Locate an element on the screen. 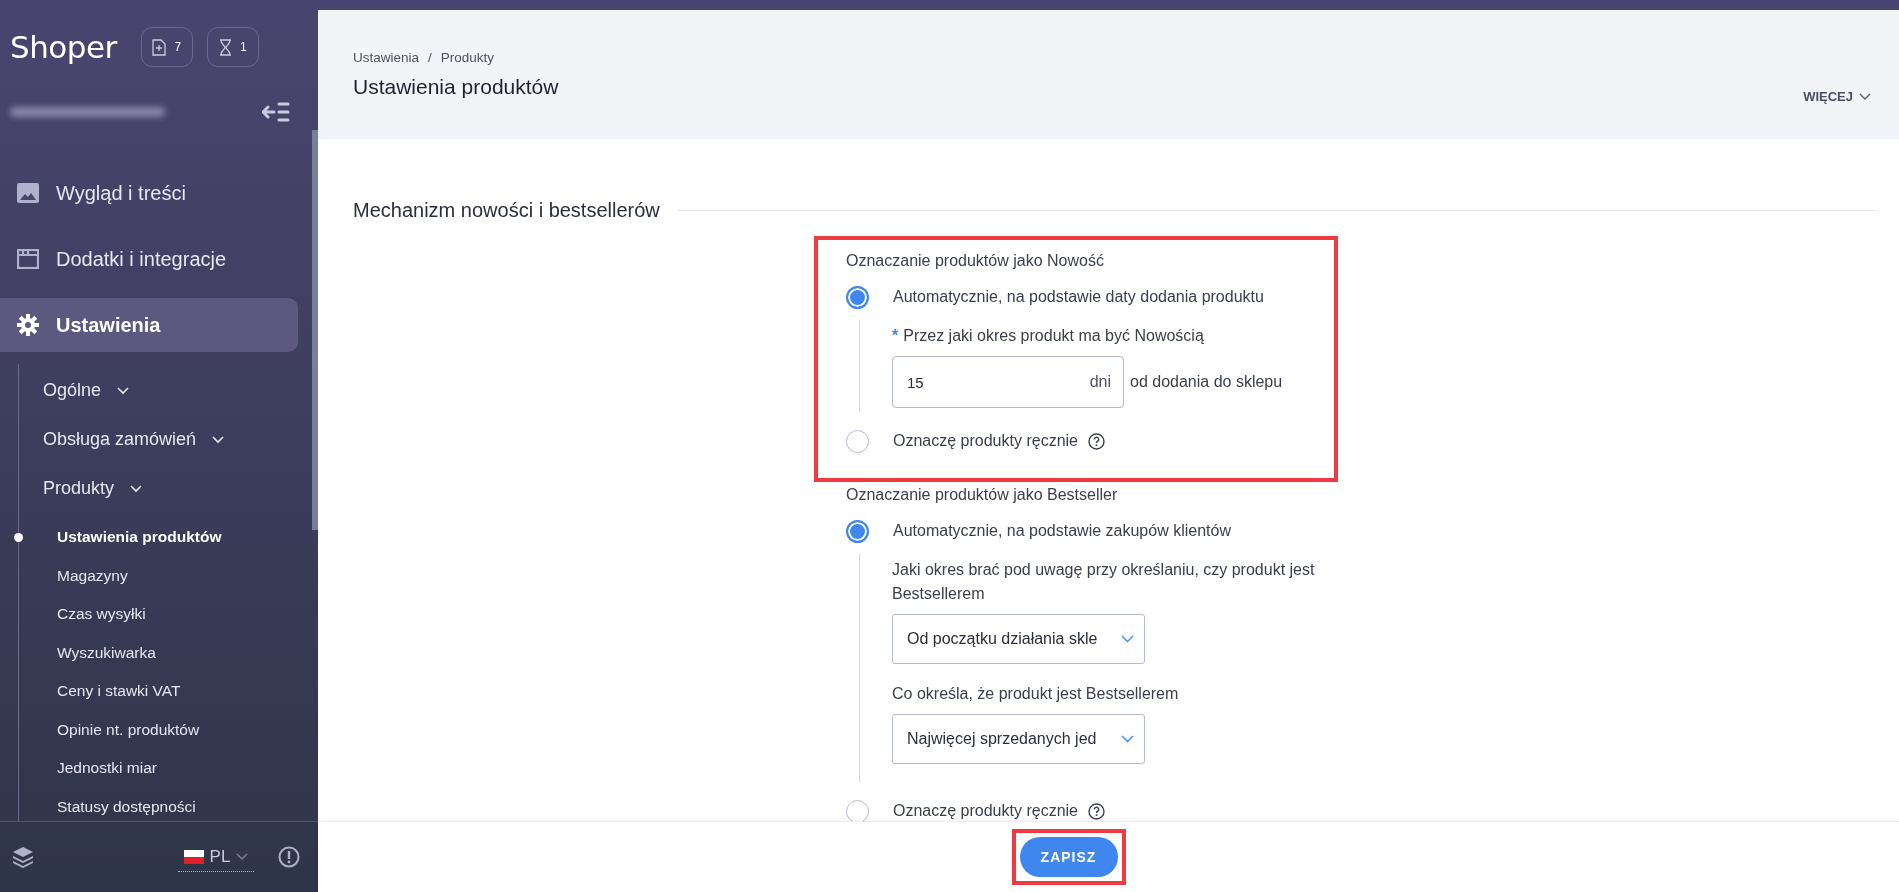  breadcrumb-link: Produkty is located at coordinates (467, 57).